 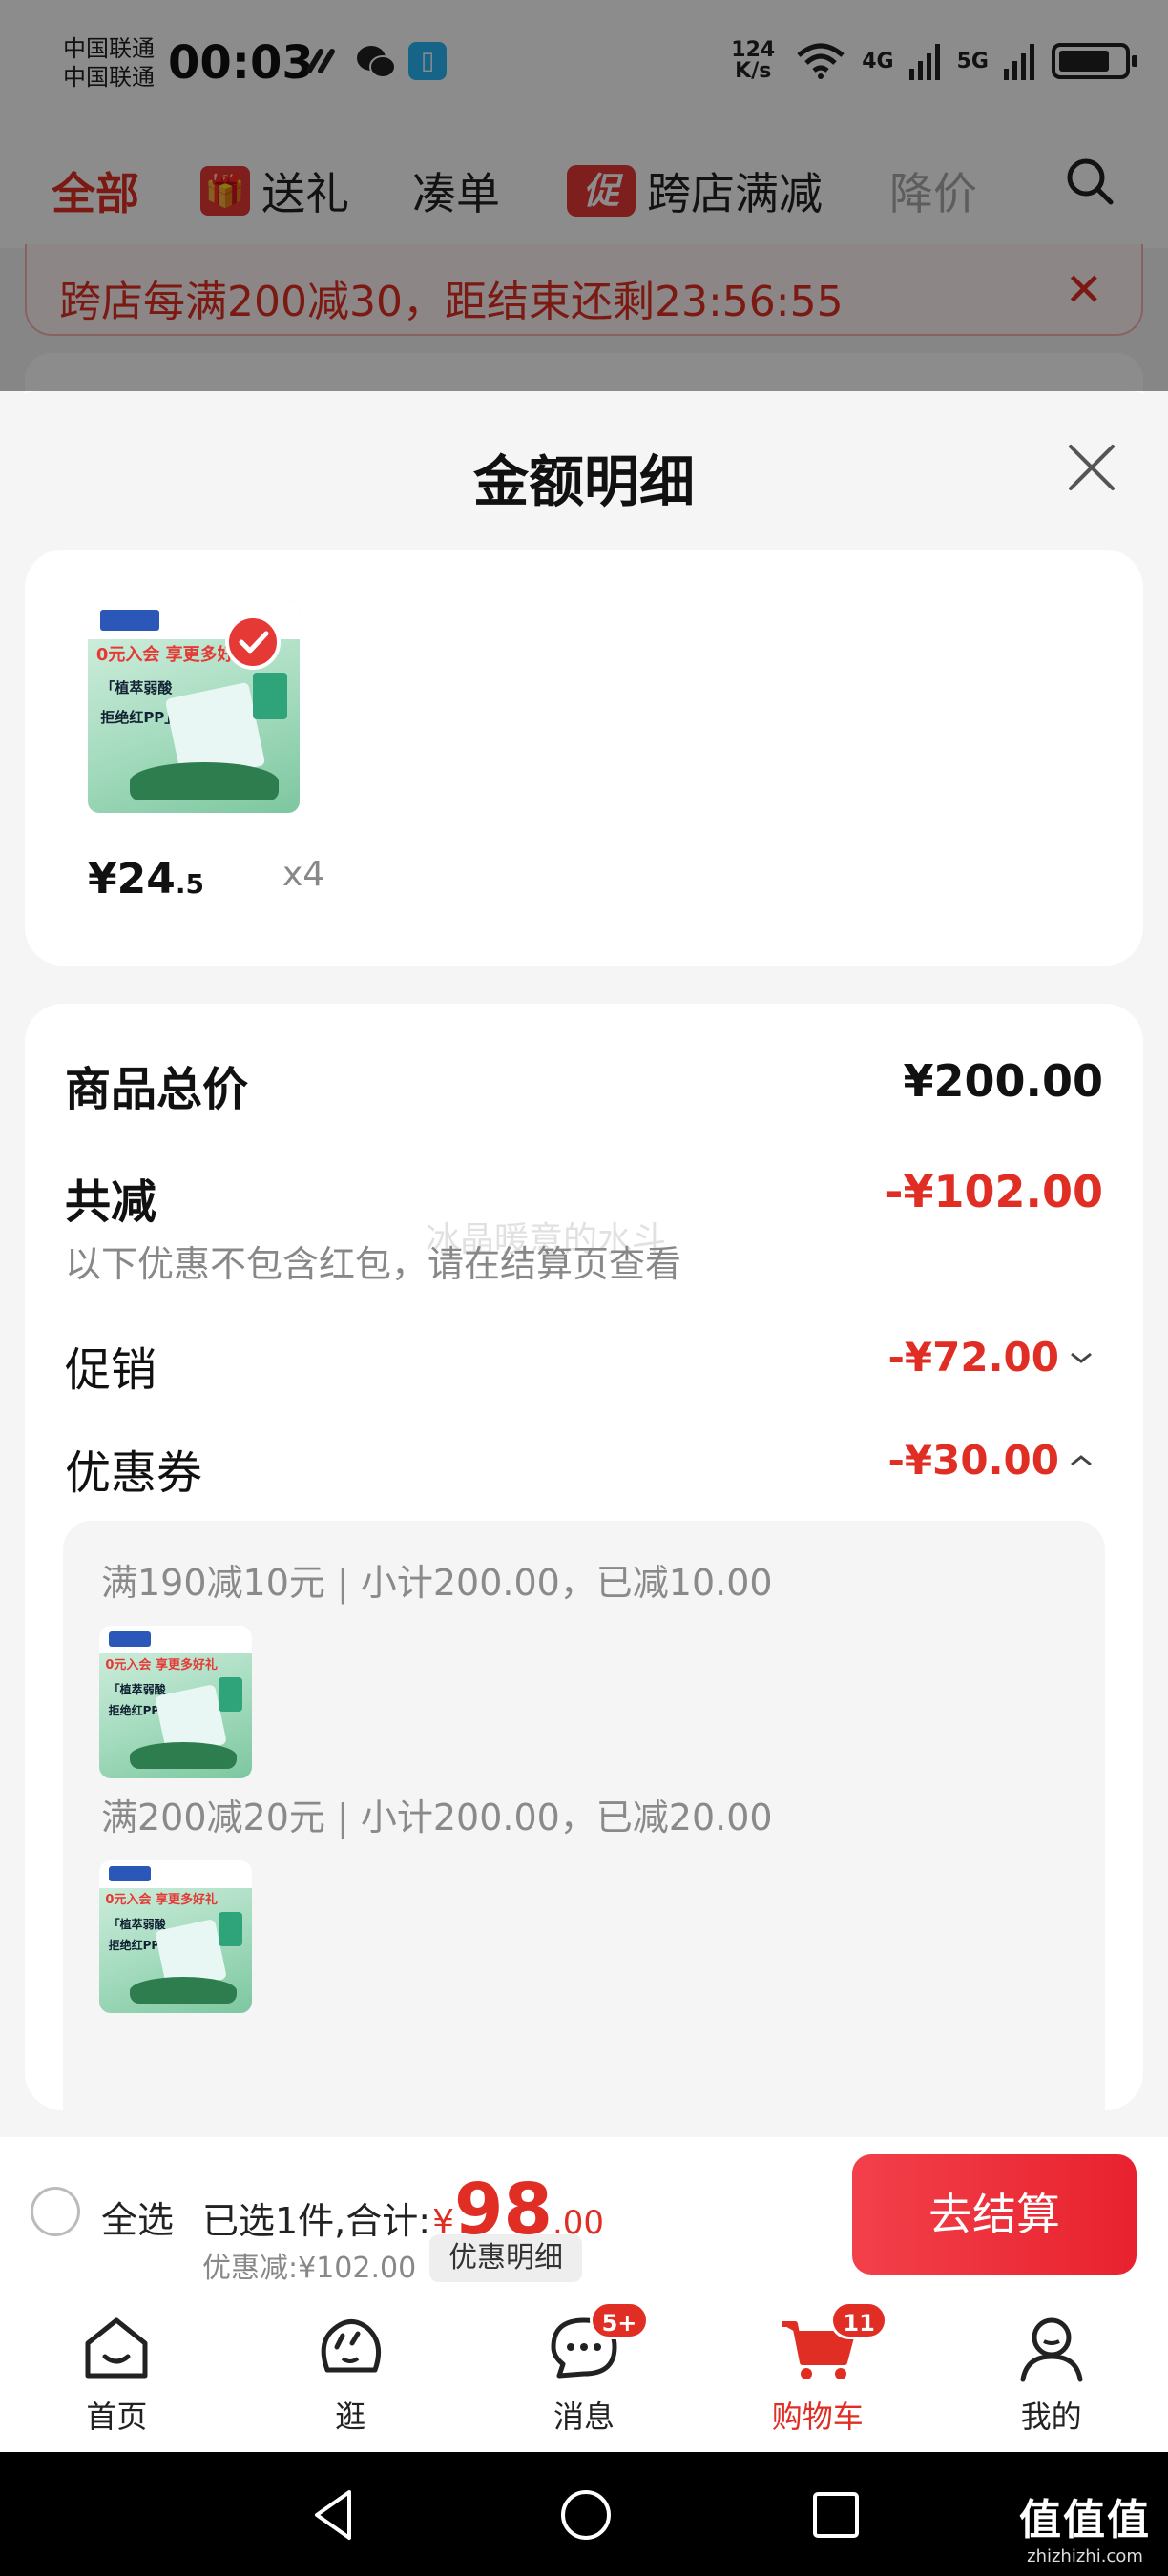 What do you see at coordinates (161, 1900) in the screenshot?
I see `coupon-thumb-promo-2: 0元入会 享更多好礼` at bounding box center [161, 1900].